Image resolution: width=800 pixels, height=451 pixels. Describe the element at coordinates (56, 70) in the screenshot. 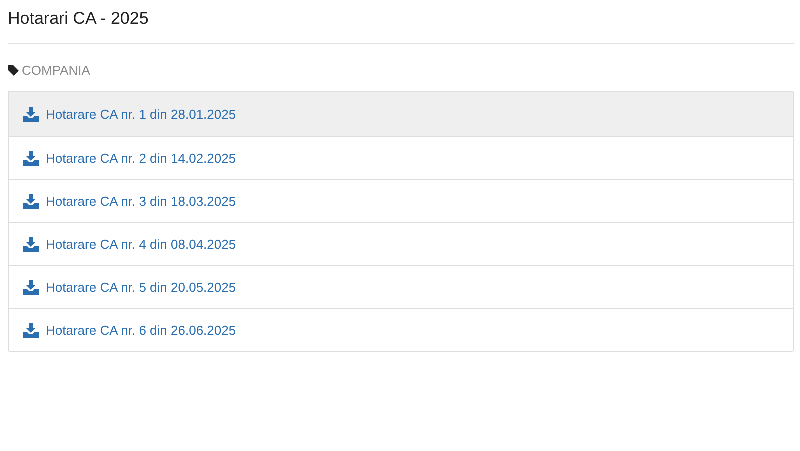

I see `category-label: COMPANIA` at that location.